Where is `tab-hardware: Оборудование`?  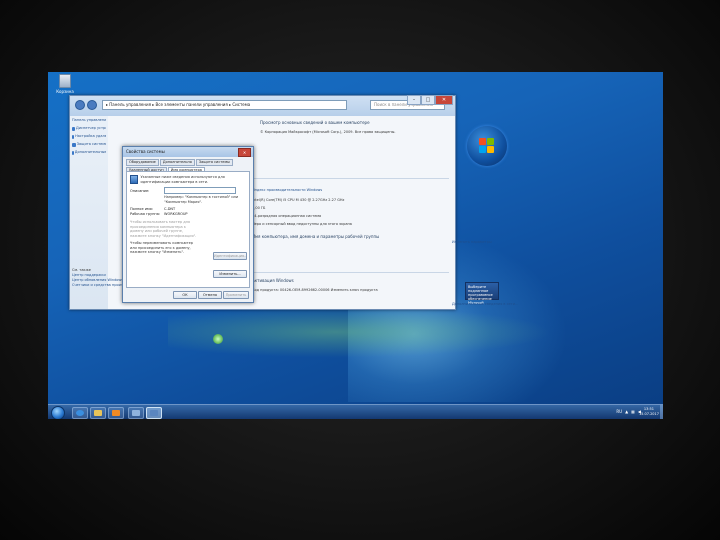 tab-hardware: Оборудование is located at coordinates (142, 162).